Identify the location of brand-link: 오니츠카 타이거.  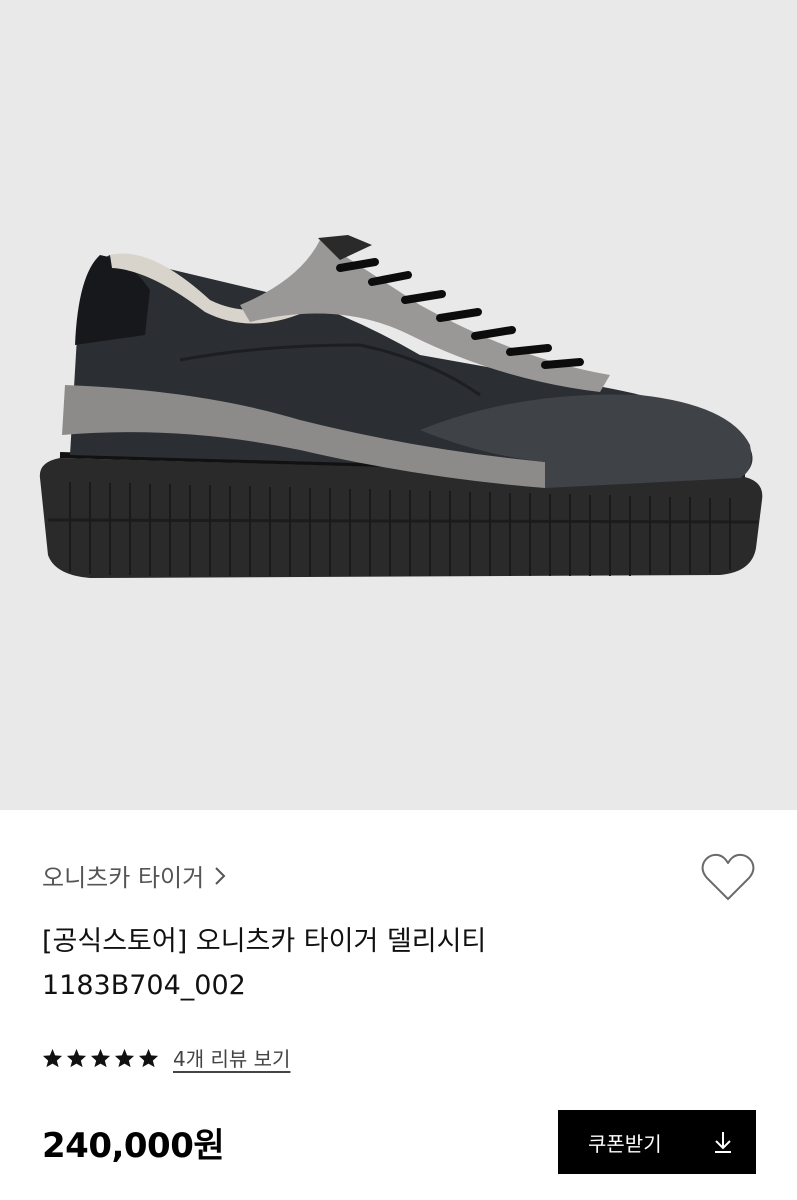
(134, 875).